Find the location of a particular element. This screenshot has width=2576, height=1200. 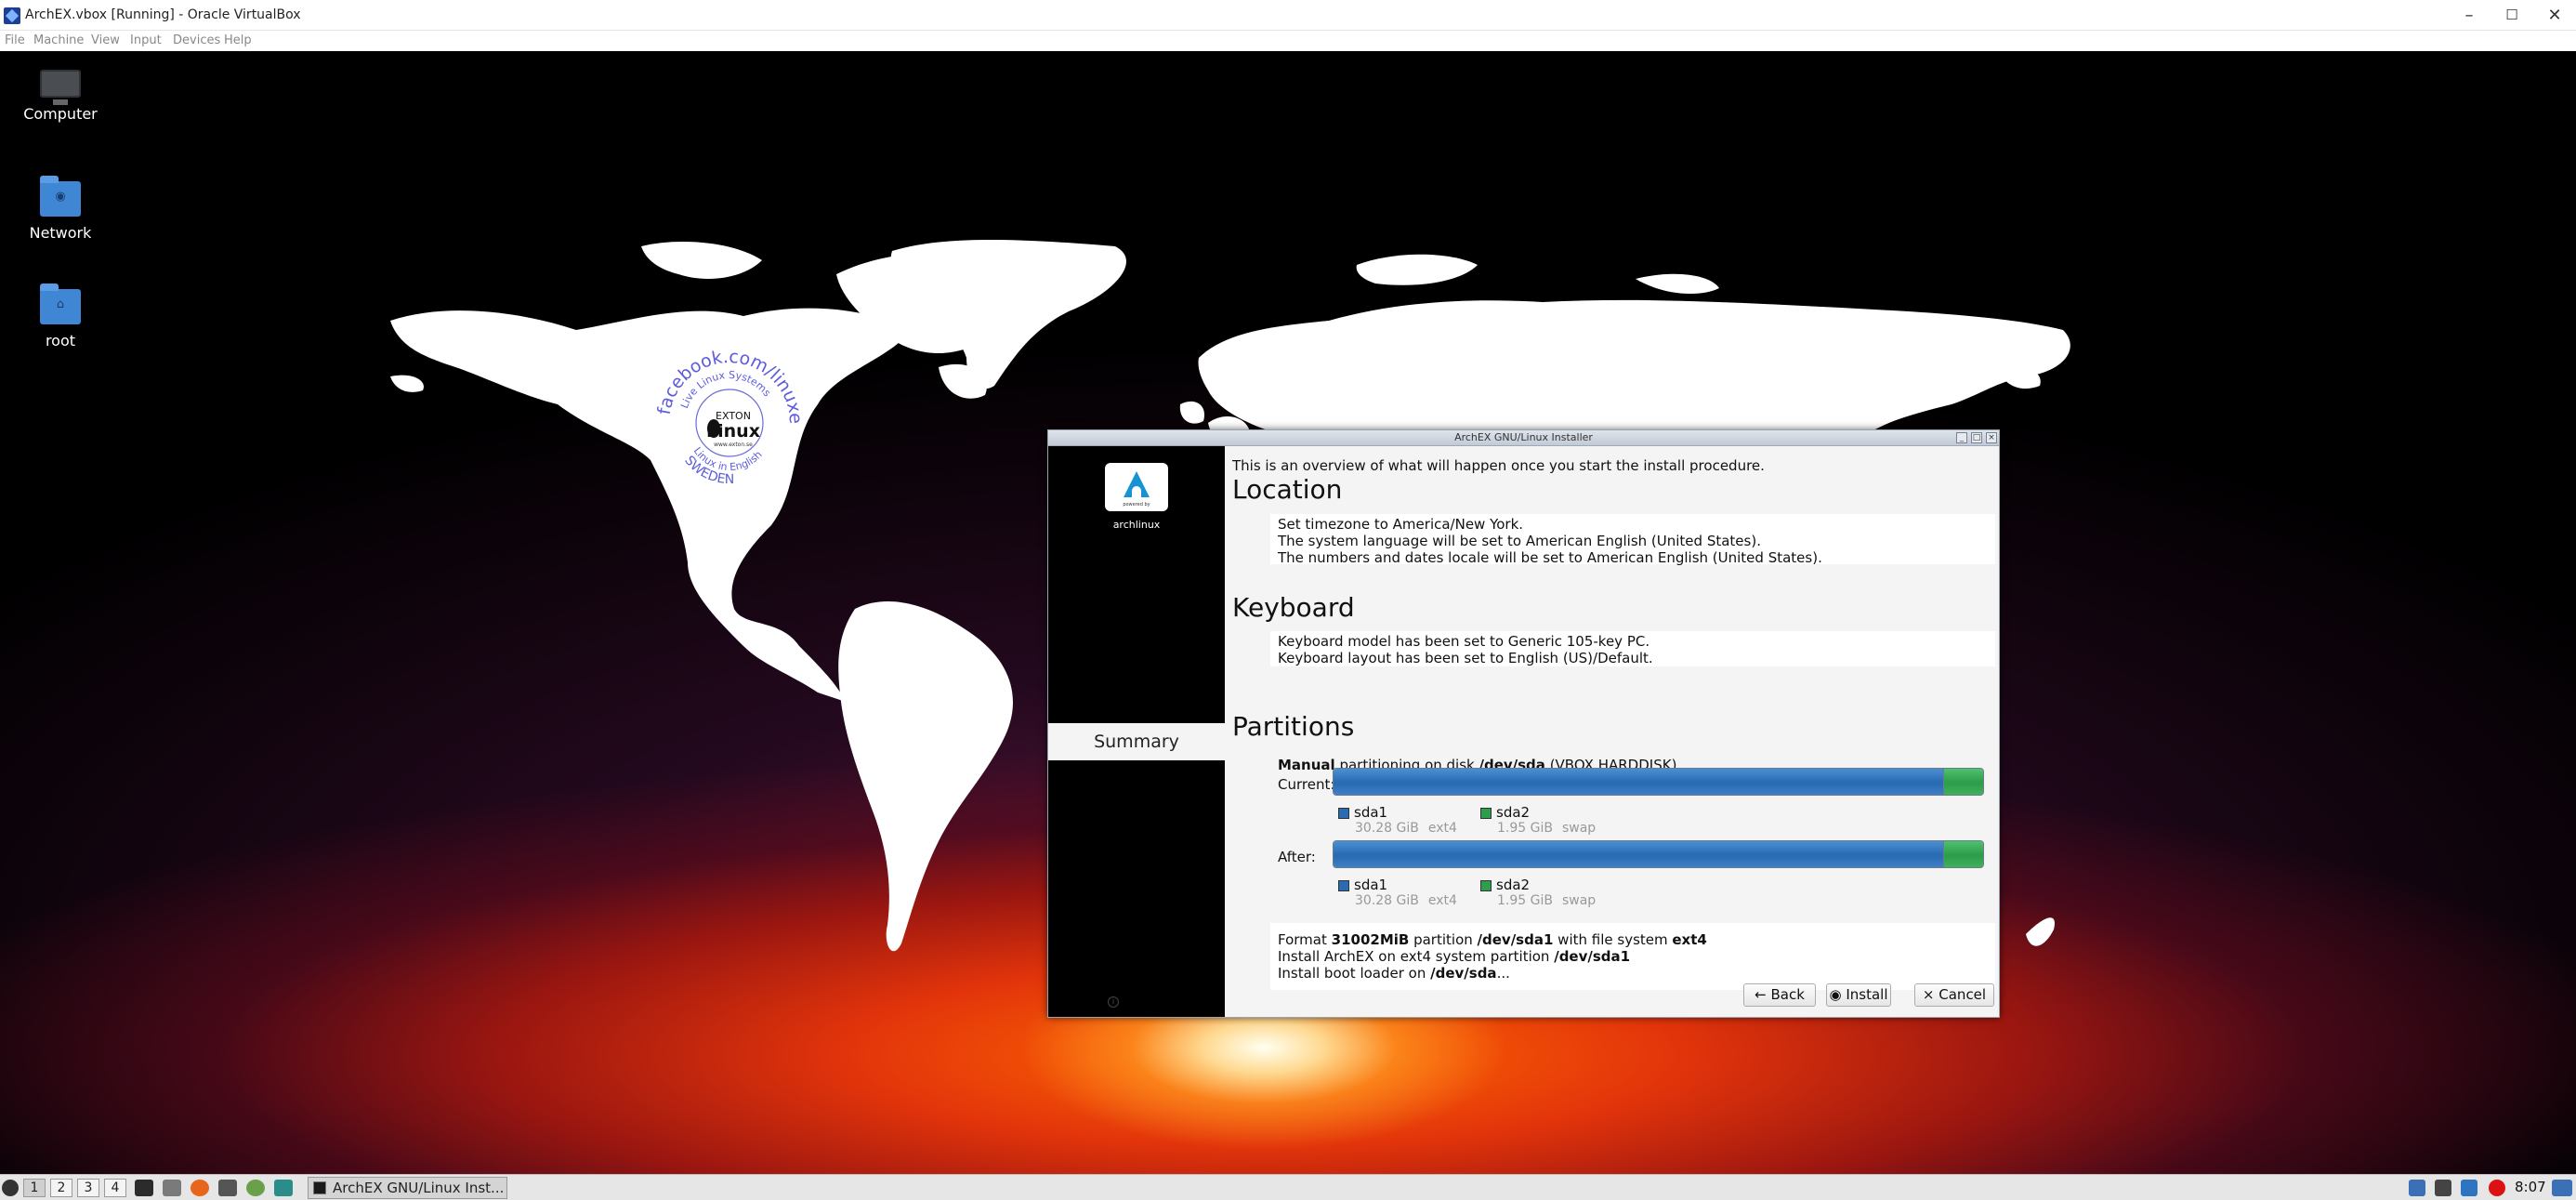

volume-tray-icon is located at coordinates (2469, 1188).